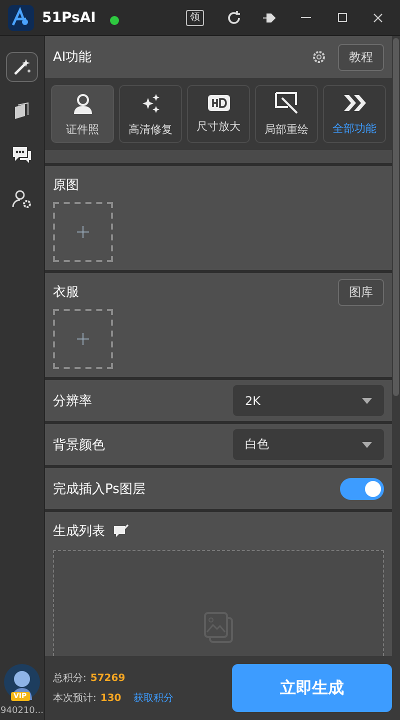 Image resolution: width=400 pixels, height=720 pixels. Describe the element at coordinates (21, 17) in the screenshot. I see `app-logo` at that location.